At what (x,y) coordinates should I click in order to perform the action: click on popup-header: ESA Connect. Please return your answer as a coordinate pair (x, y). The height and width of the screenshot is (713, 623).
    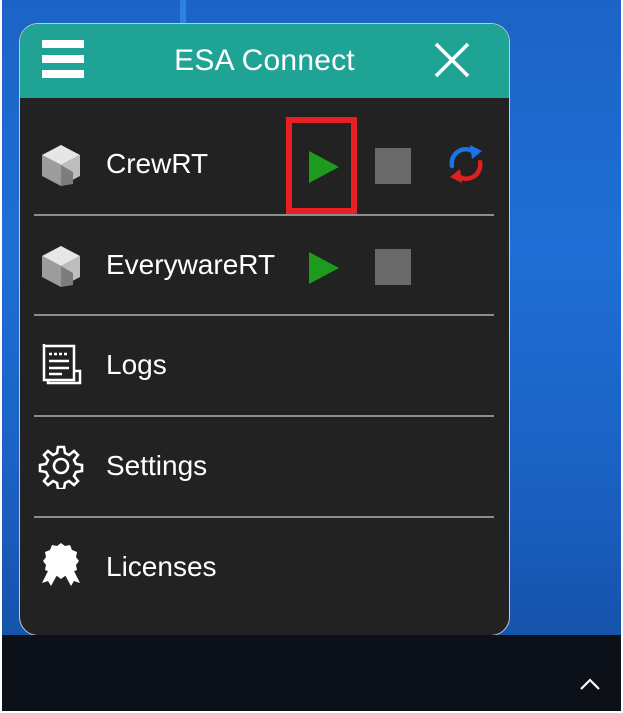
    Looking at the image, I should click on (264, 61).